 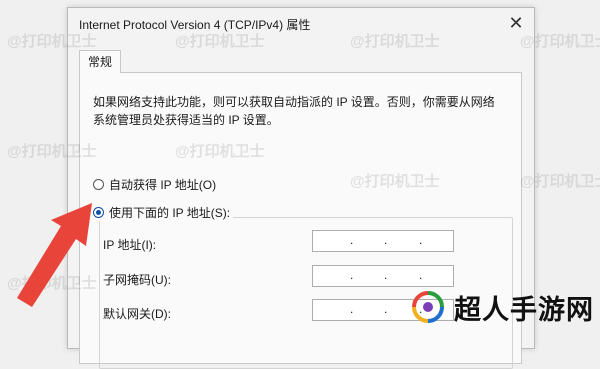 I want to click on ip-address-label: IP 地址(I):, so click(x=130, y=245).